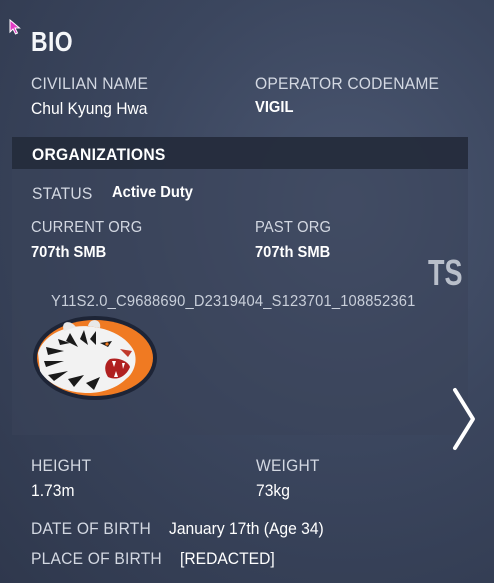 The width and height of the screenshot is (494, 583). I want to click on status-label: STATUS, so click(62, 193).